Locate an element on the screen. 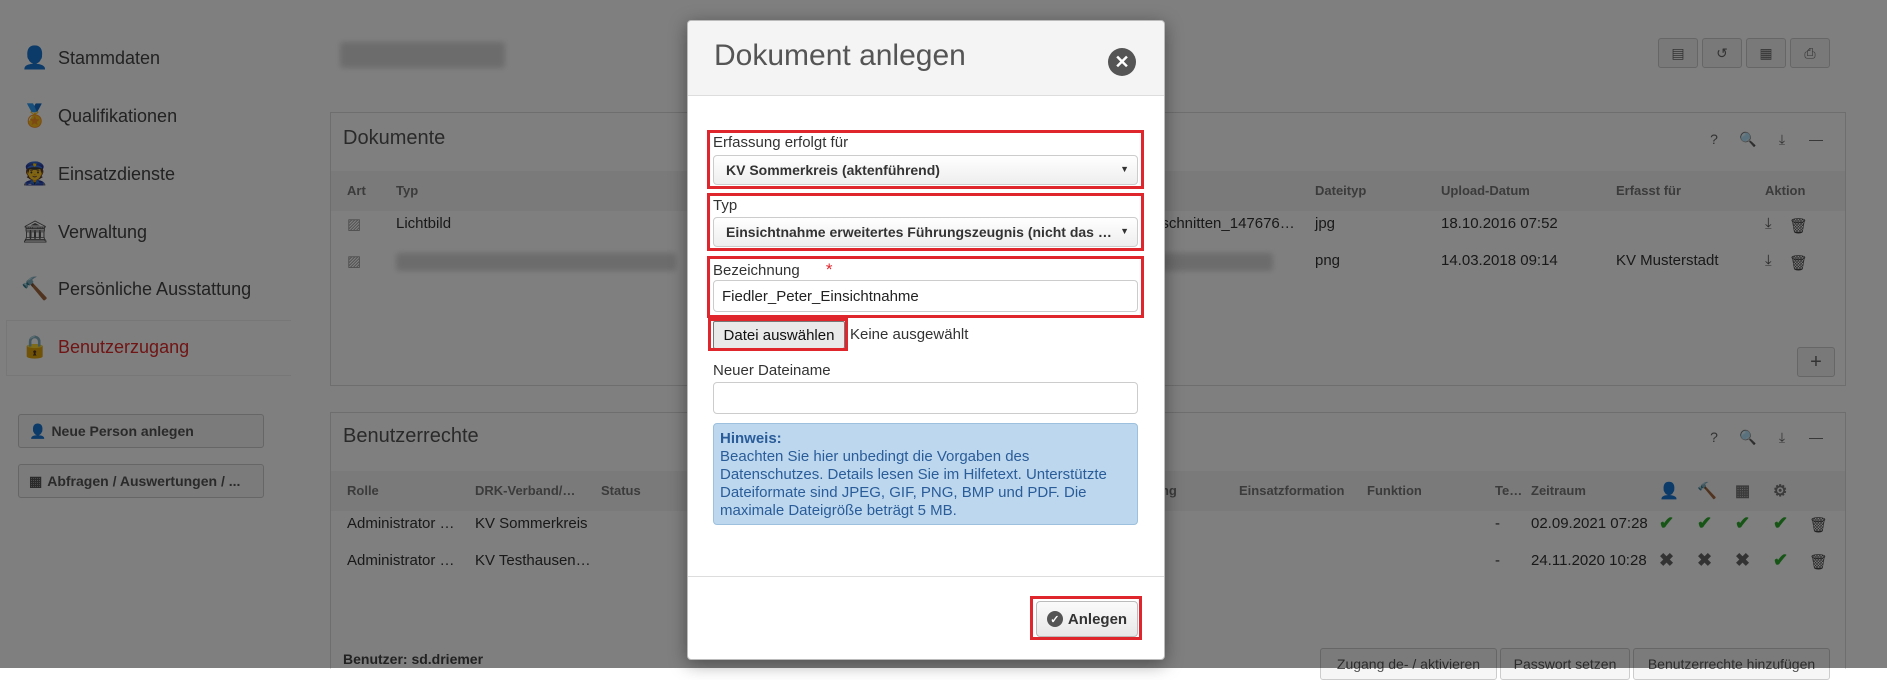  dialog-header: Dokument anlegen ✕ is located at coordinates (926, 58).